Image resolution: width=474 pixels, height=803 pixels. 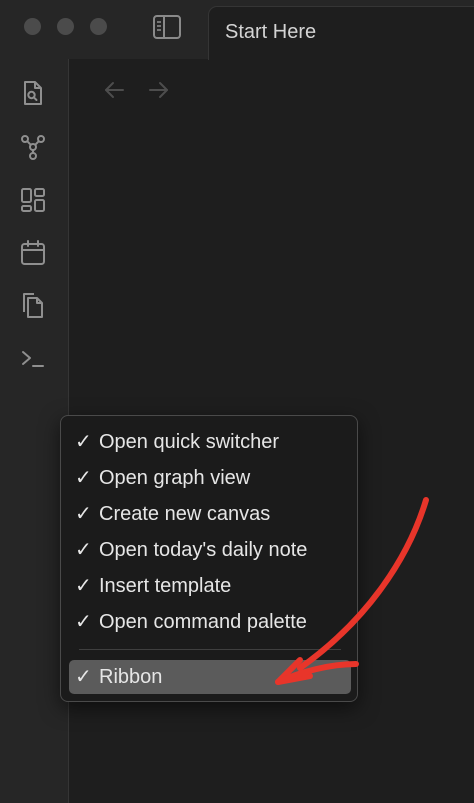 I want to click on menu-item-create-new-canvas: ✓ Create new canvas, so click(x=210, y=514).